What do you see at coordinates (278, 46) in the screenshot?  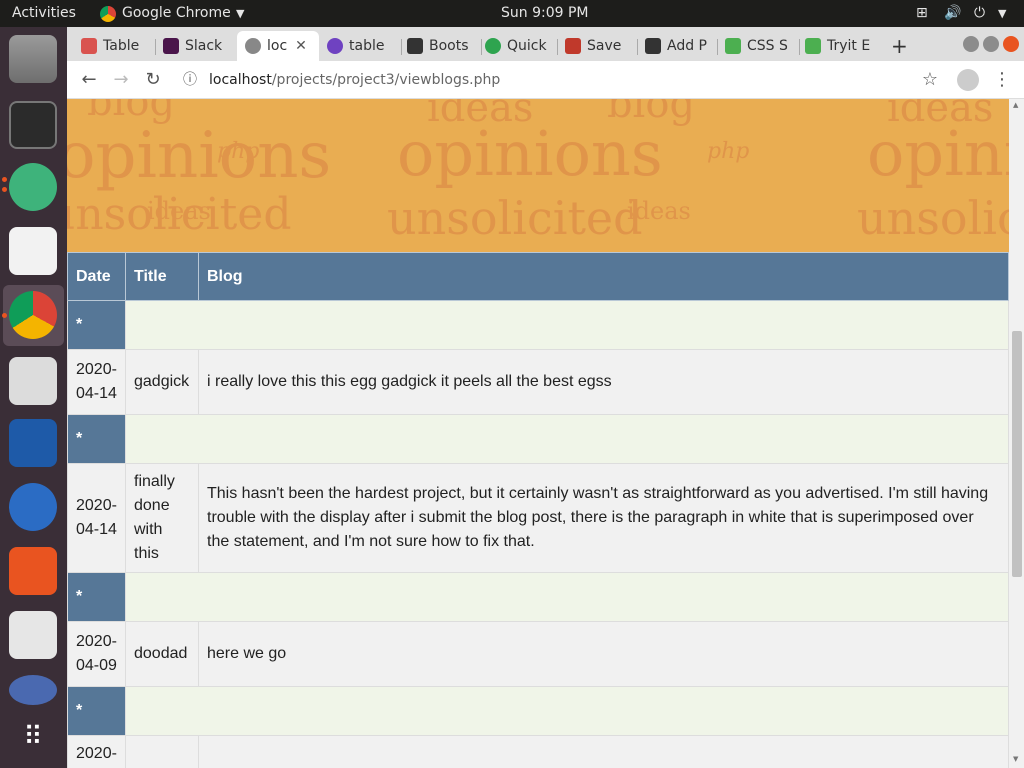 I see `tab-localhost-active: loc ✕` at bounding box center [278, 46].